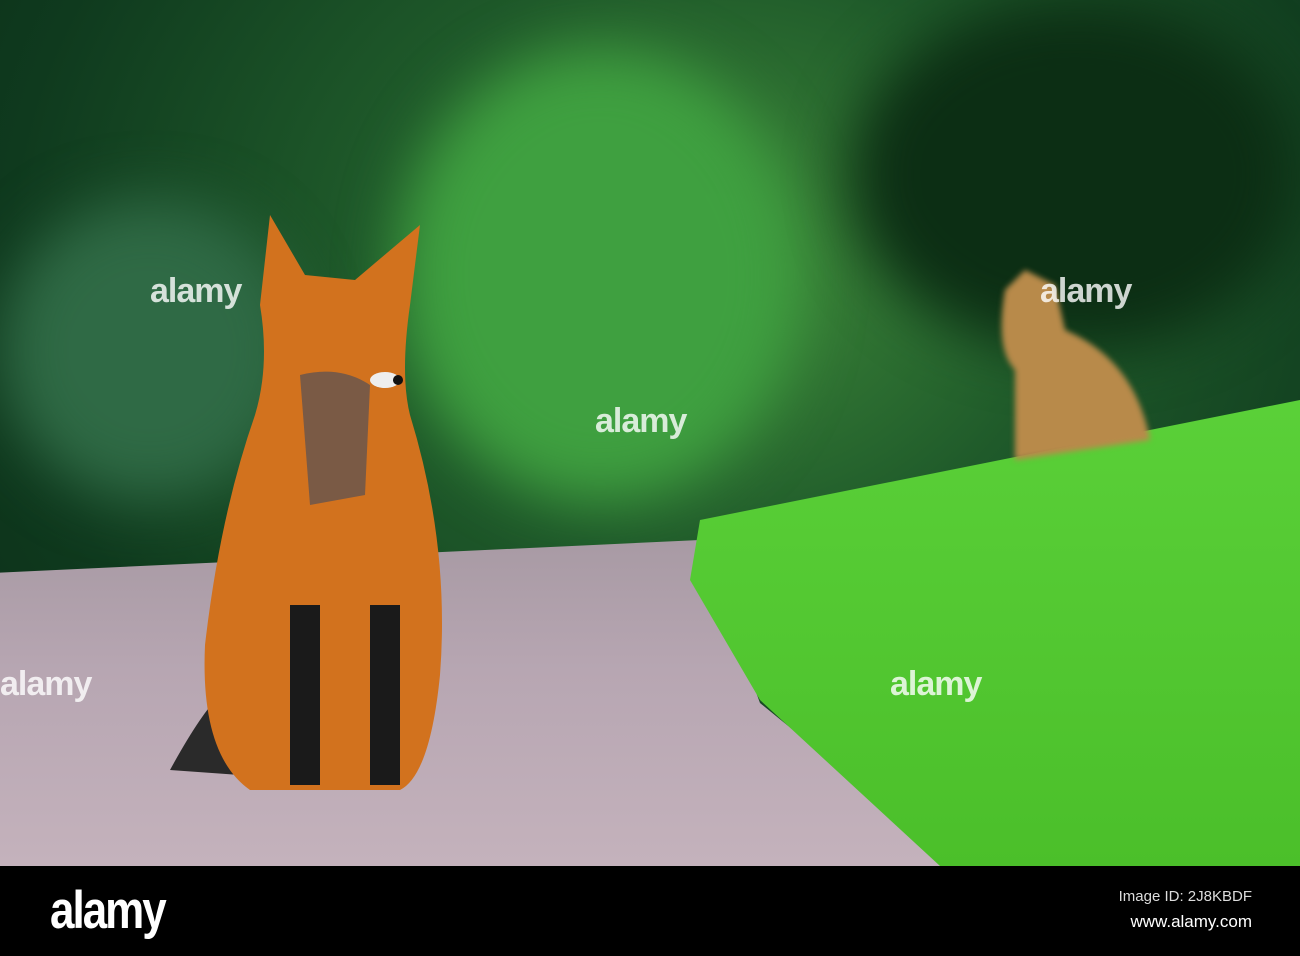  What do you see at coordinates (1191, 921) in the screenshot?
I see `site-url: www.alamy.com` at bounding box center [1191, 921].